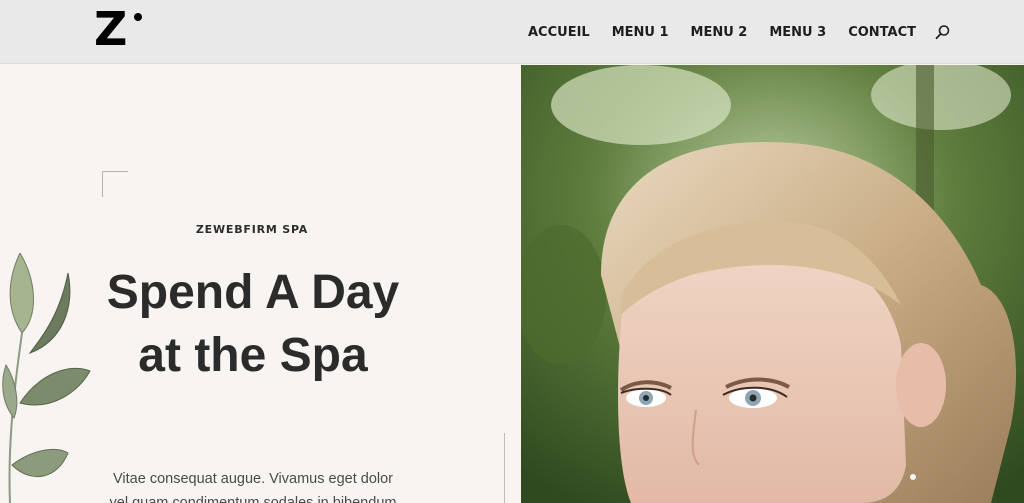 This screenshot has height=503, width=1024. What do you see at coordinates (138, 17) in the screenshot?
I see `logo-dot` at bounding box center [138, 17].